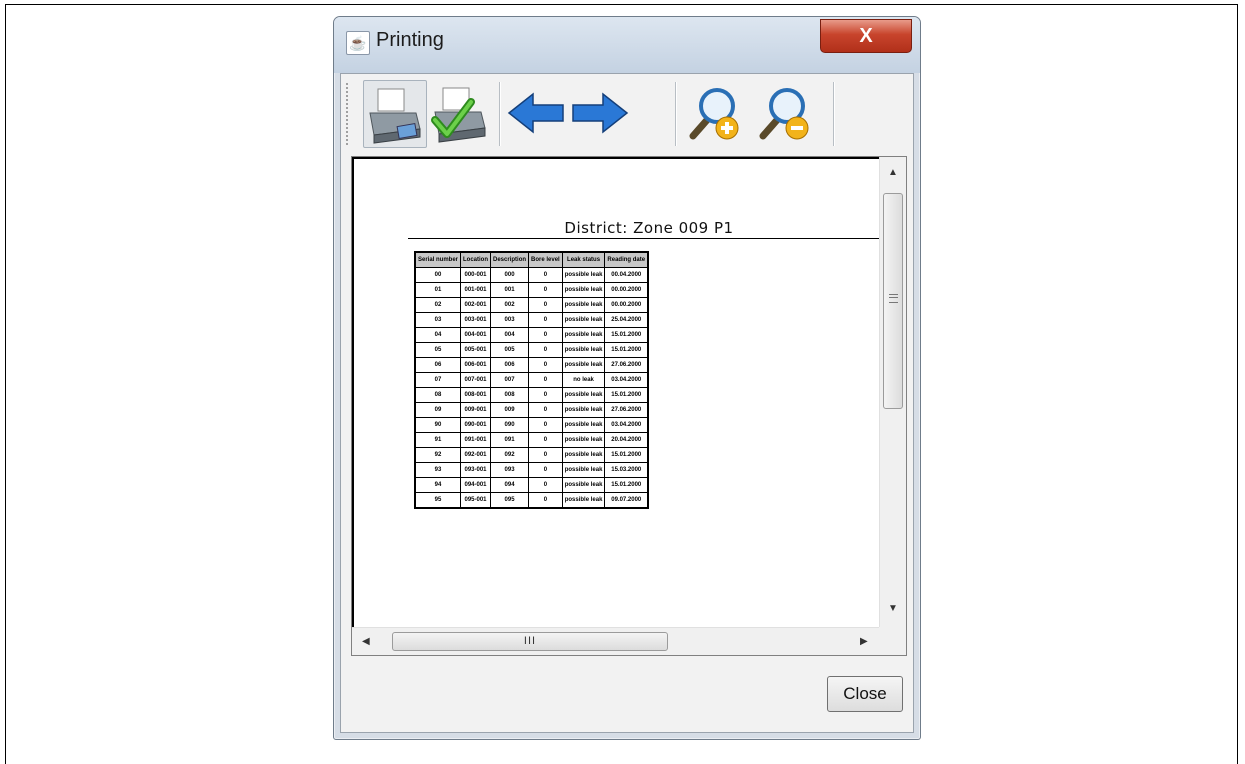 Image resolution: width=1245 pixels, height=764 pixels. What do you see at coordinates (438, 455) in the screenshot?
I see `table-cell: 92` at bounding box center [438, 455].